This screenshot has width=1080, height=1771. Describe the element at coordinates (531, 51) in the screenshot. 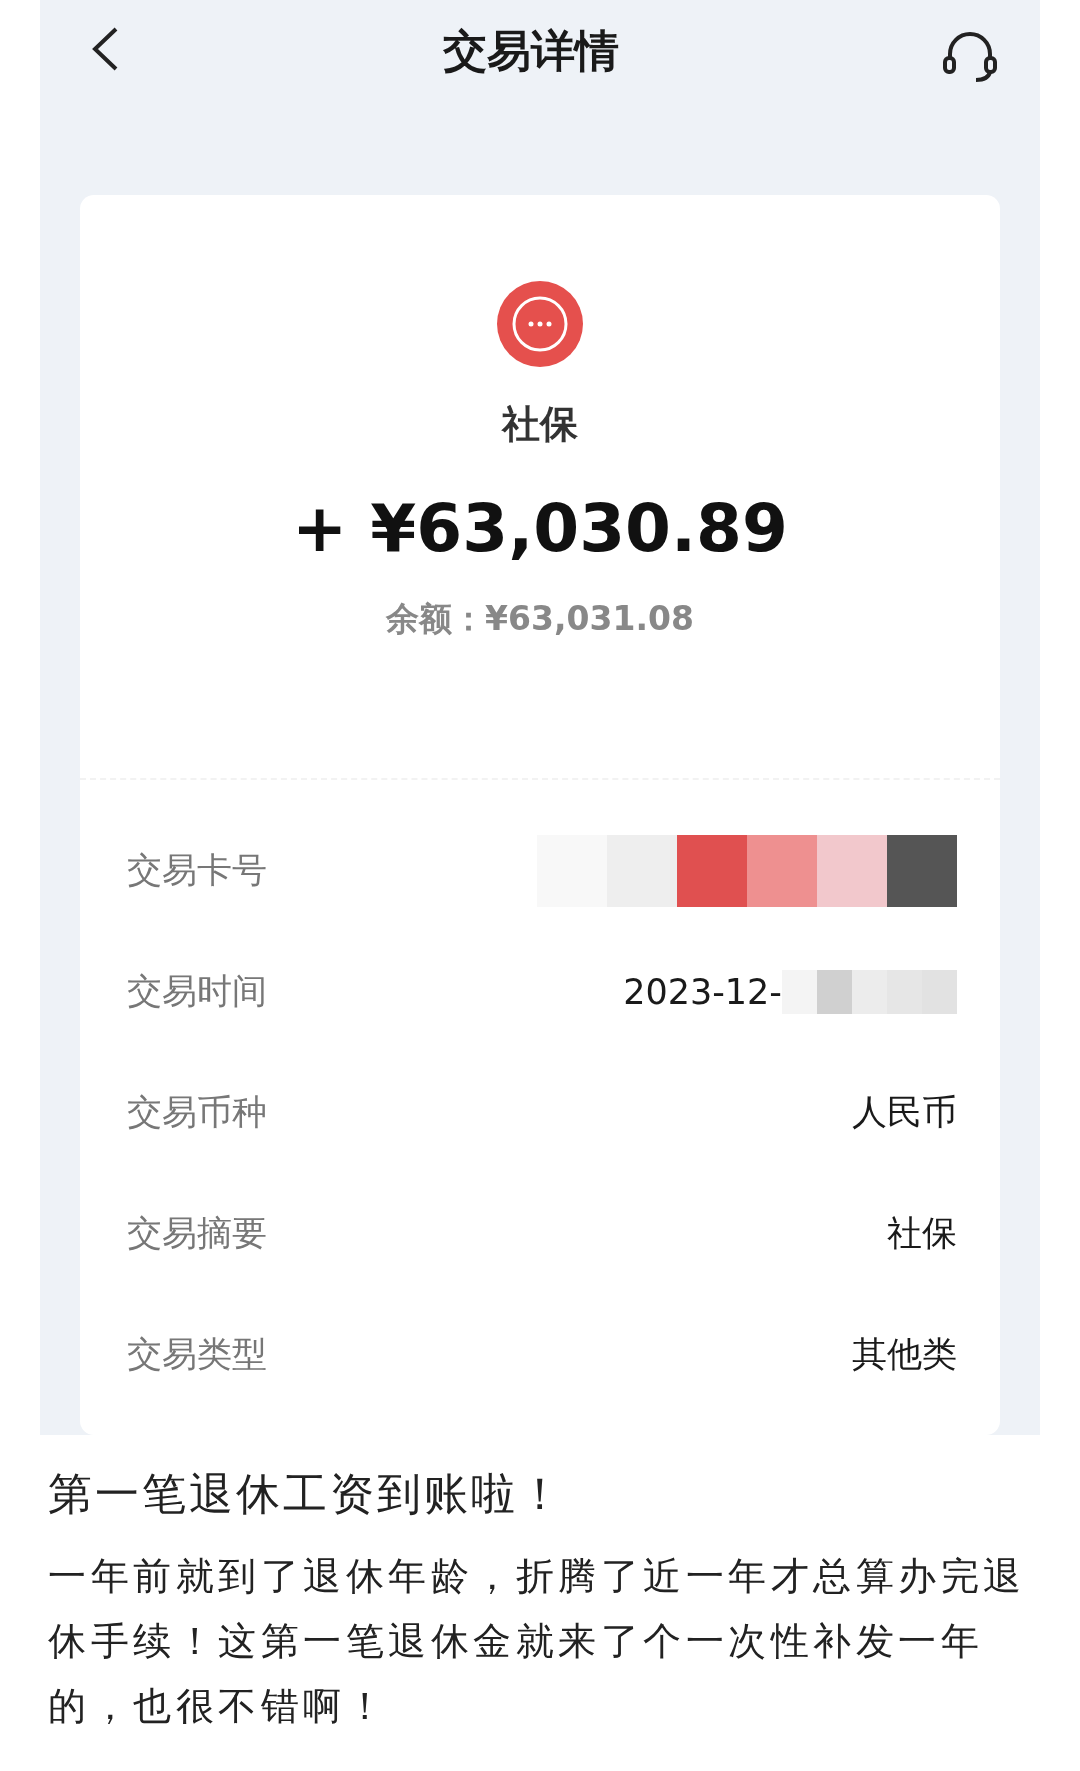

I see `page-title: 交易详情` at that location.